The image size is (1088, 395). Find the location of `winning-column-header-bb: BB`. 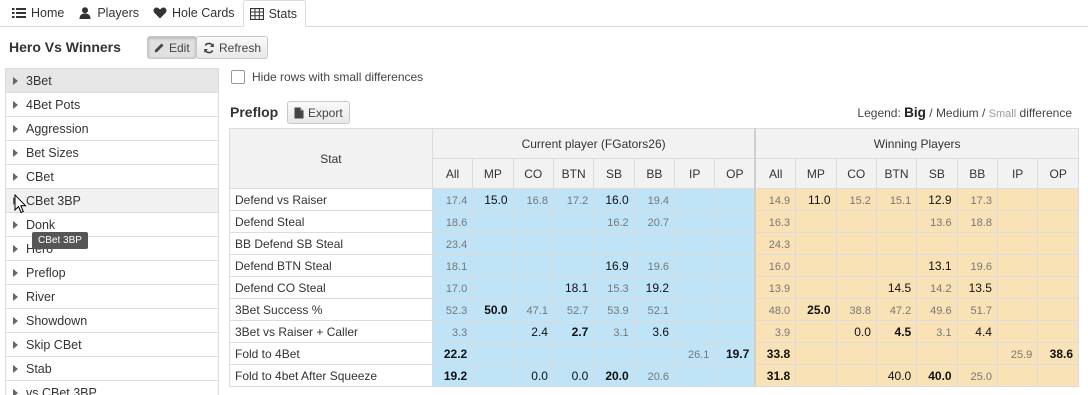

winning-column-header-bb: BB is located at coordinates (977, 173).